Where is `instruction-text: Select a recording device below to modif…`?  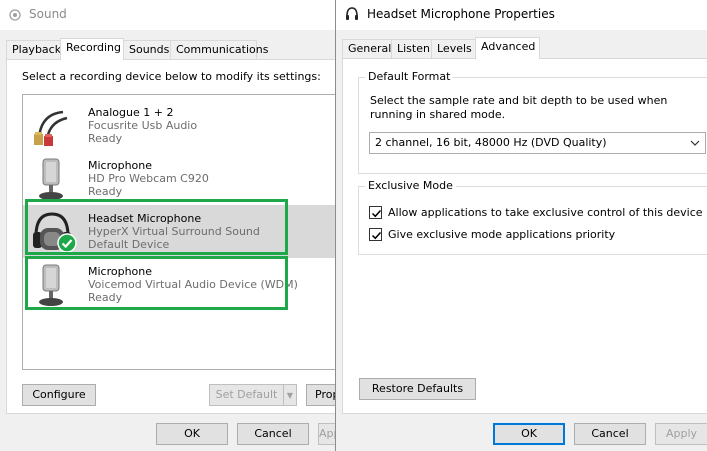
instruction-text: Select a recording device below to modif… is located at coordinates (171, 76).